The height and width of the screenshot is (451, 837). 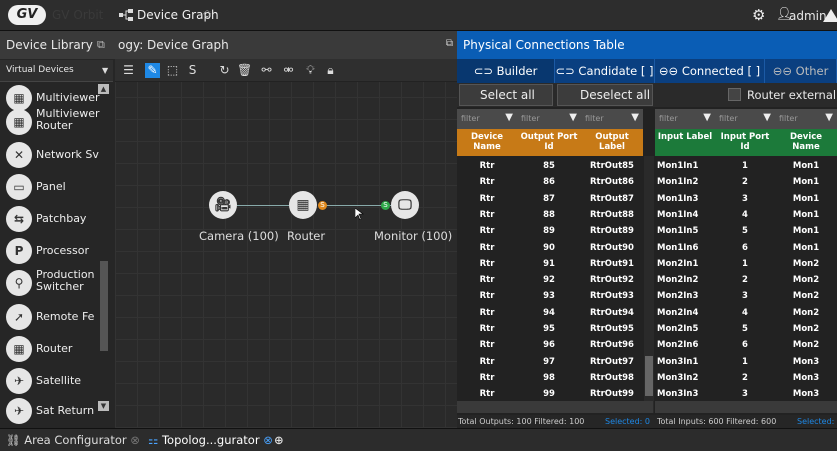 What do you see at coordinates (555, 407) in the screenshot?
I see `outputs-hscrollbar` at bounding box center [555, 407].